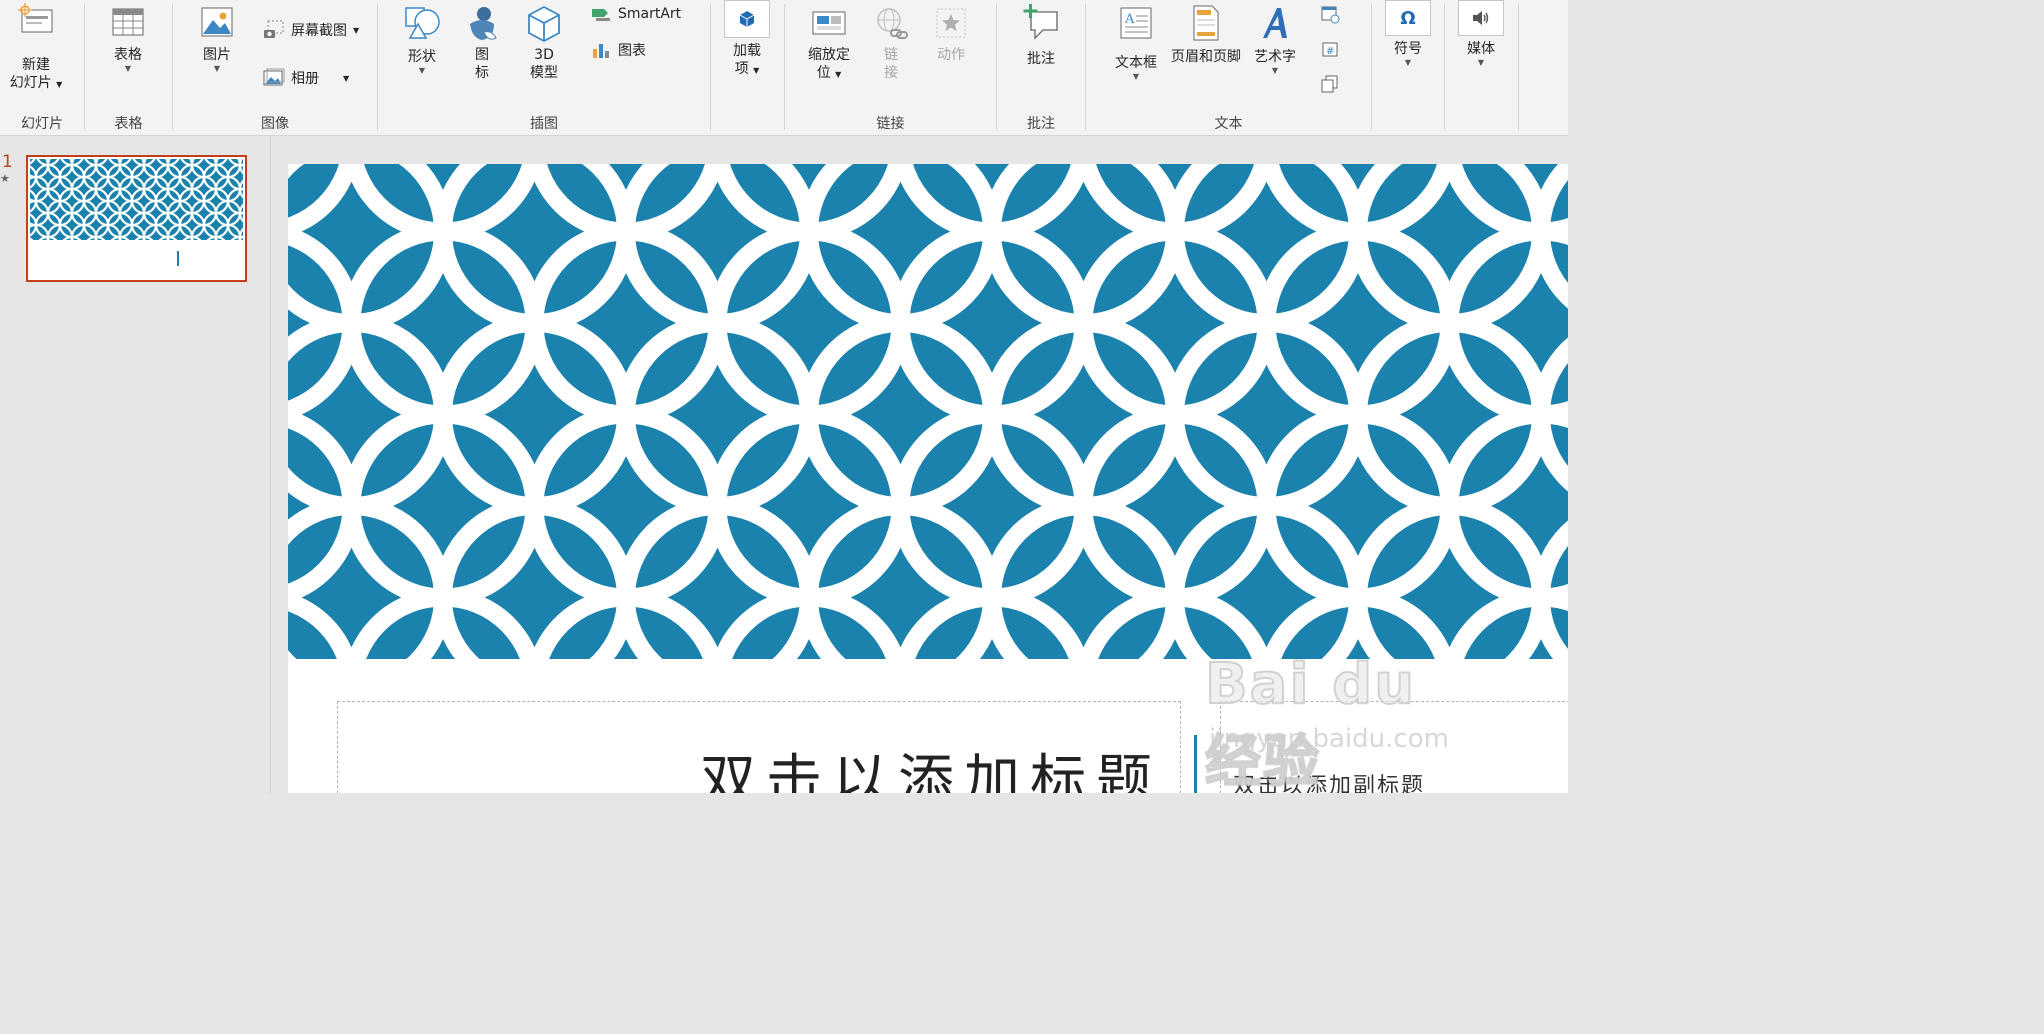  Describe the element at coordinates (482, 73) in the screenshot. I see `icons-label-2: 标` at that location.